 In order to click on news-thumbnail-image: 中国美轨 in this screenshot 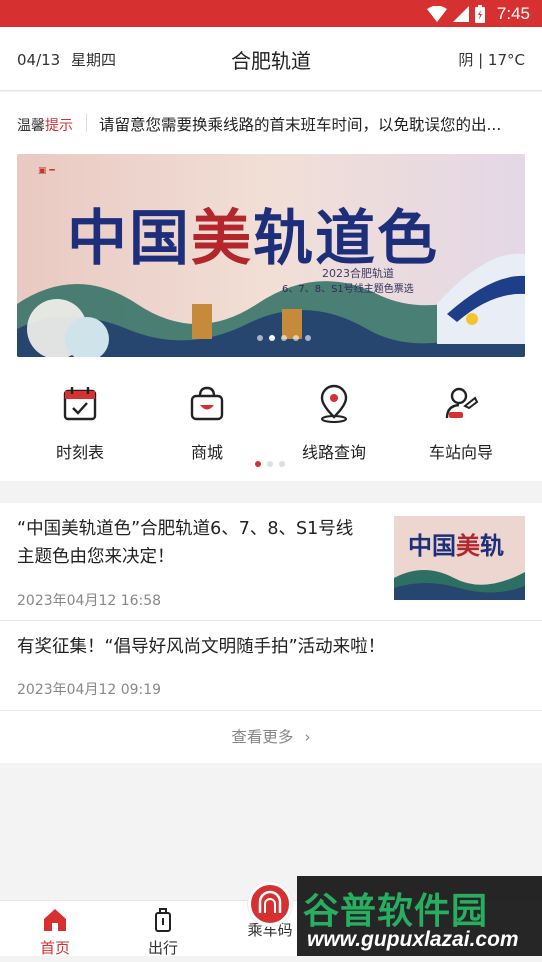, I will do `click(459, 558)`.